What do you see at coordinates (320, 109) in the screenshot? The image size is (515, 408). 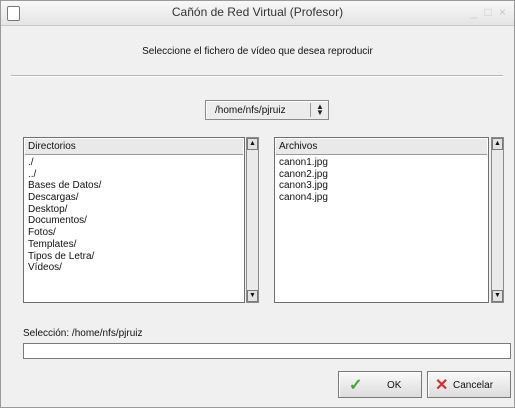 I see `updown-arrows-icon: ▲ ▼` at bounding box center [320, 109].